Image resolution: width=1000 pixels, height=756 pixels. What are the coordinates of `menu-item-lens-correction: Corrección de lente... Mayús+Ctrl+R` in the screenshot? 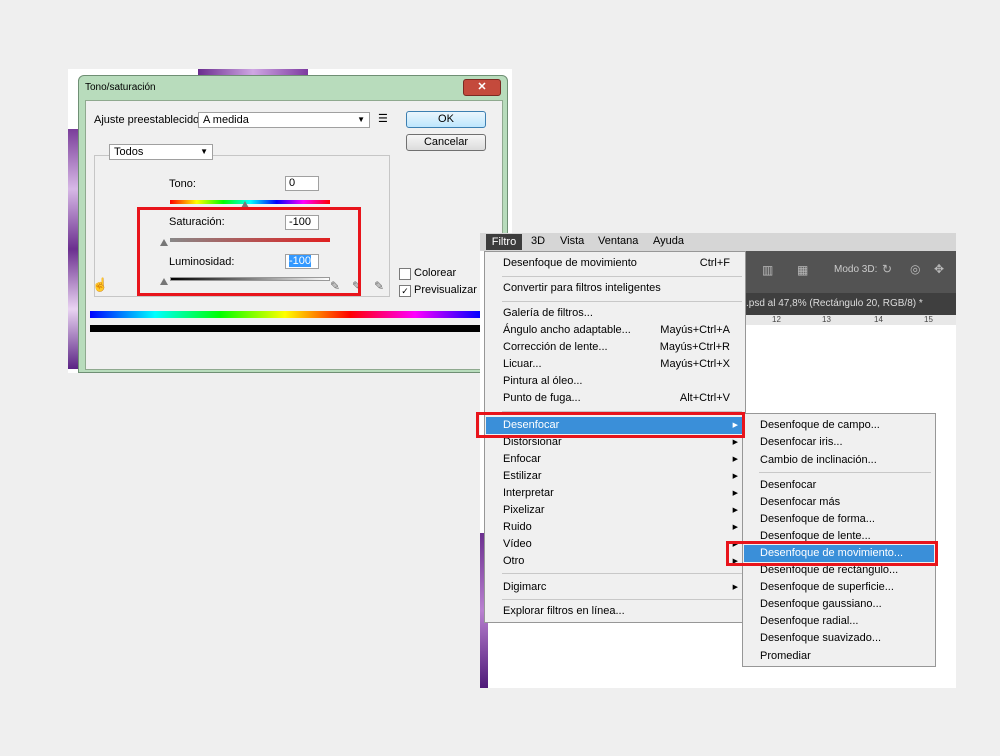 It's located at (615, 347).